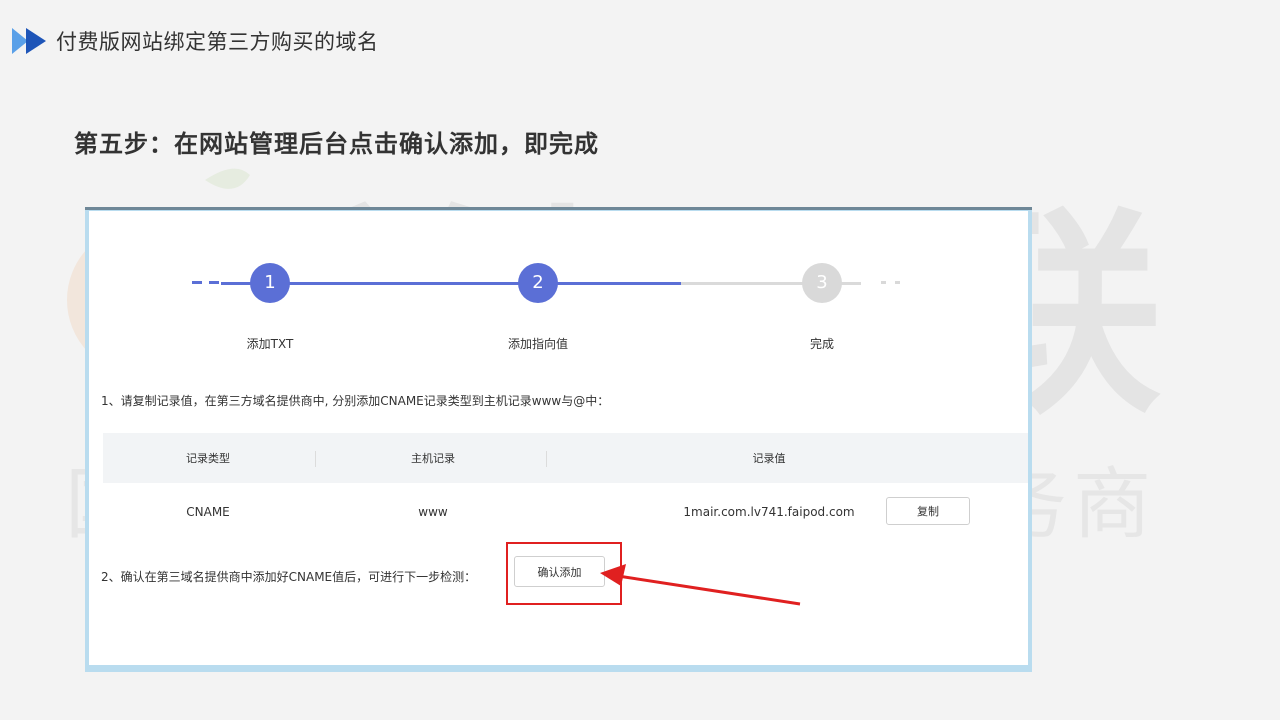 The width and height of the screenshot is (1280, 720). I want to click on instruction-step2: 2、确认在第三域名提供商中添加好CNAME值后，可进行下一步检测：, so click(289, 577).